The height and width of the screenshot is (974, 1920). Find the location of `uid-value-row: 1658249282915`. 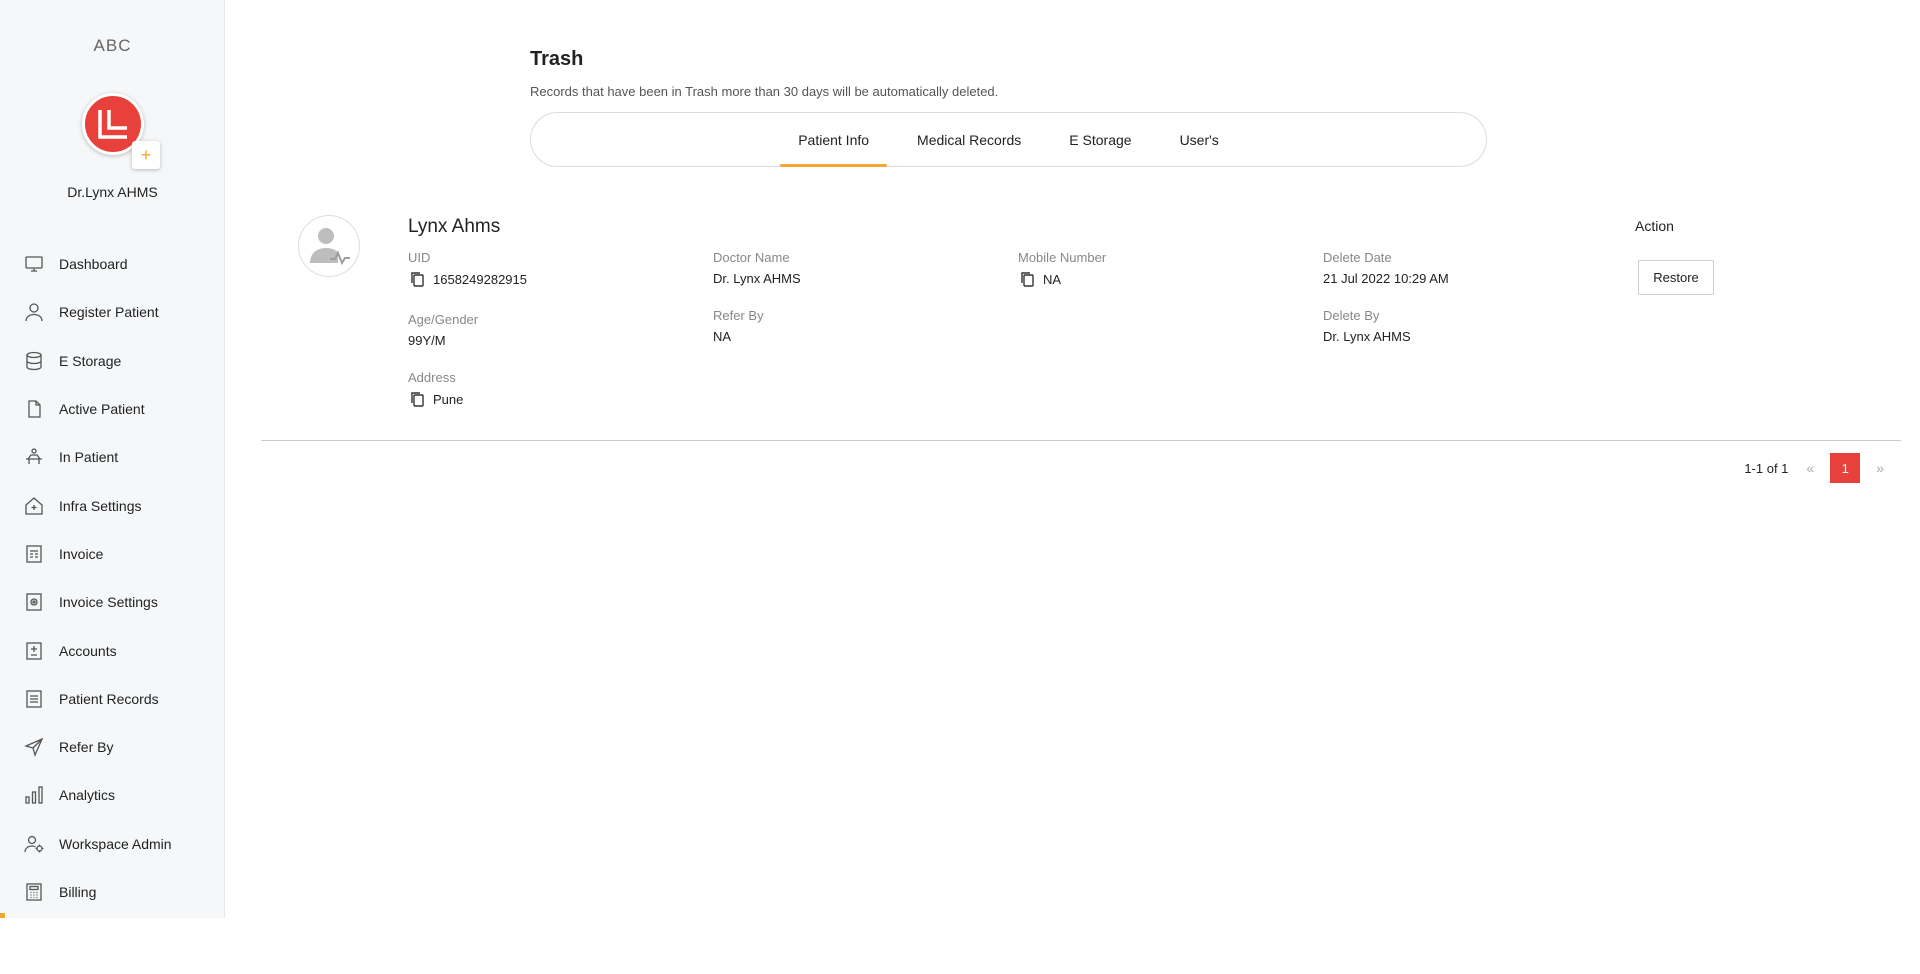

uid-value-row: 1658249282915 is located at coordinates (467, 279).